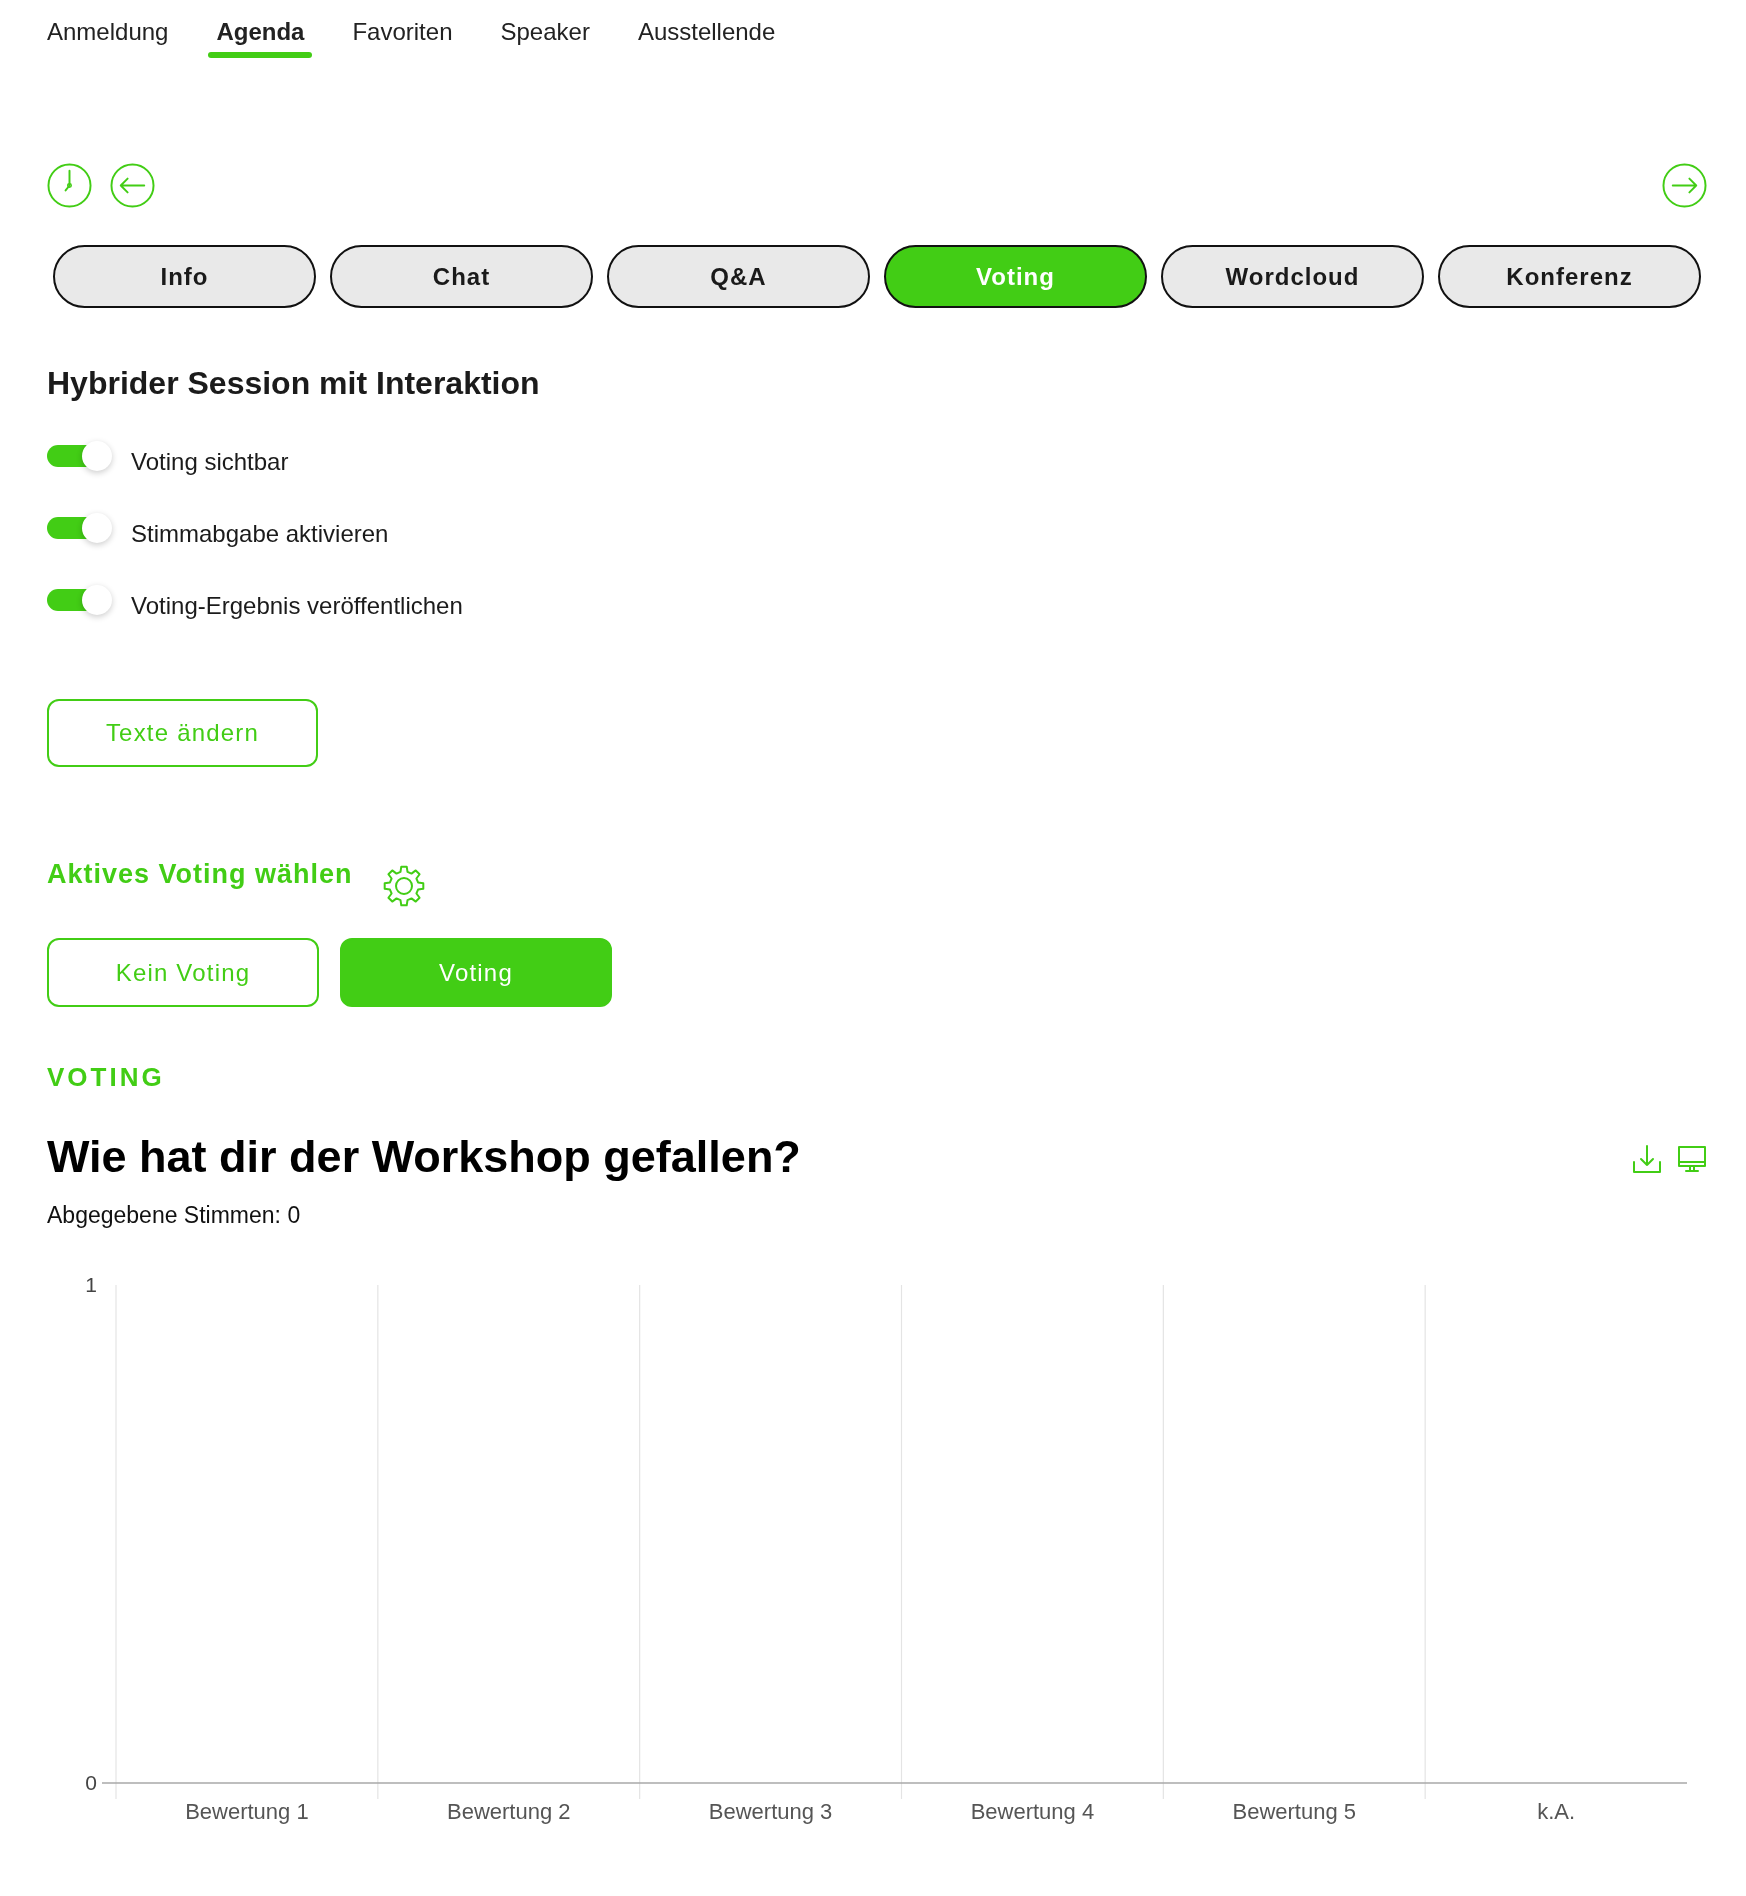 Image resolution: width=1746 pixels, height=1896 pixels. What do you see at coordinates (91, 1284) in the screenshot?
I see `axis-tick-label: 1` at bounding box center [91, 1284].